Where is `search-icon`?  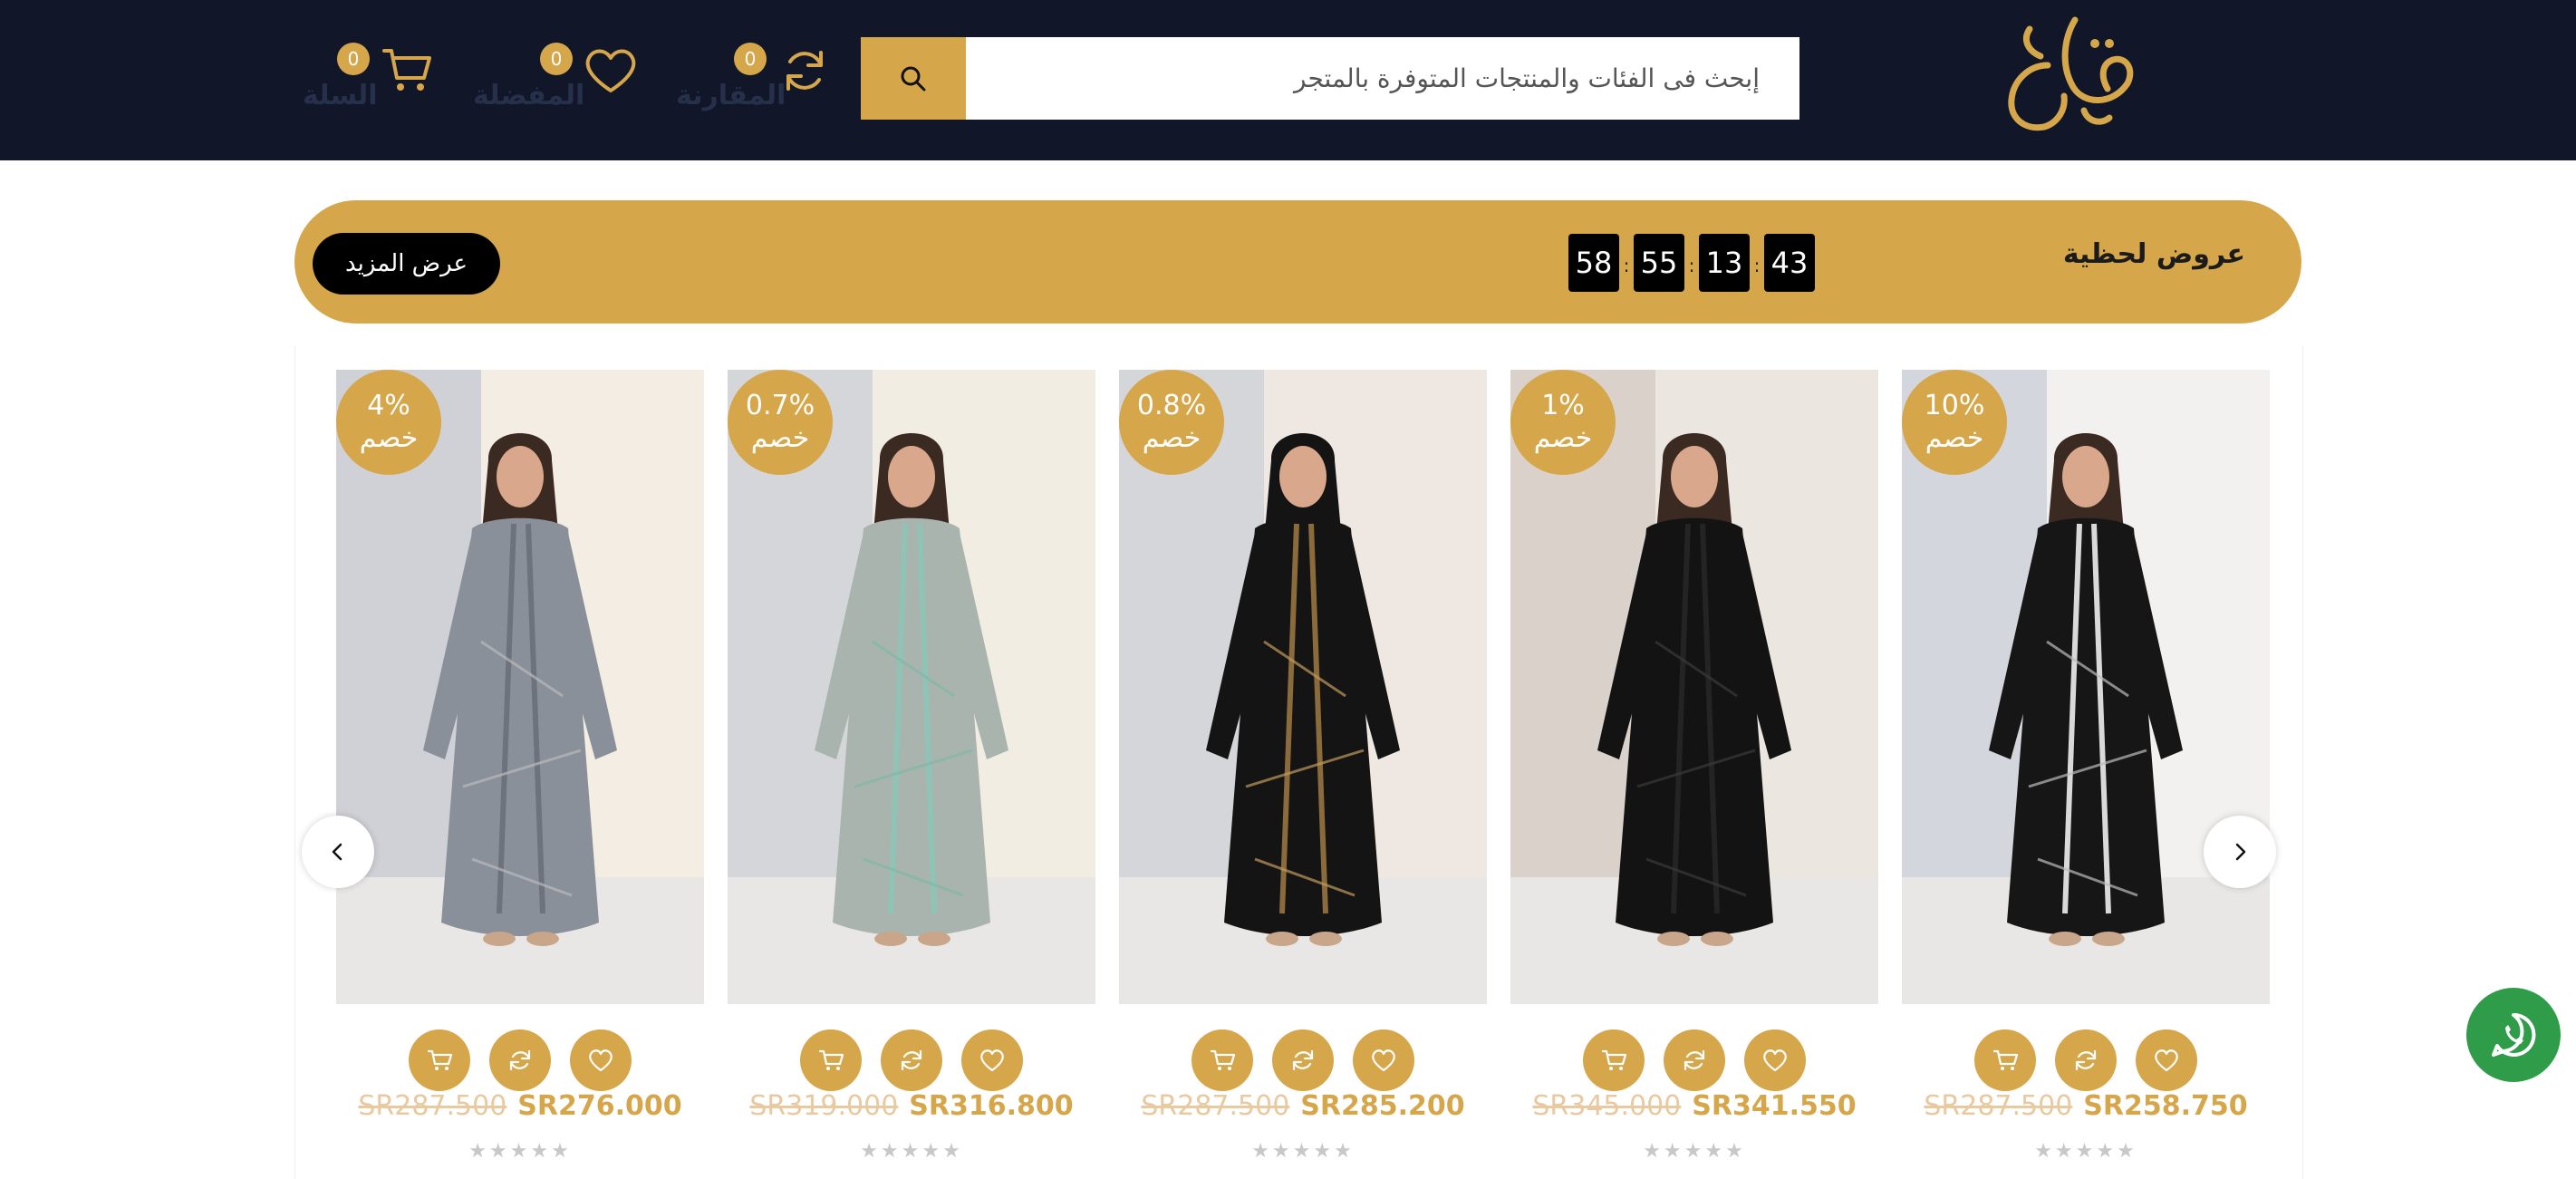
search-icon is located at coordinates (913, 78).